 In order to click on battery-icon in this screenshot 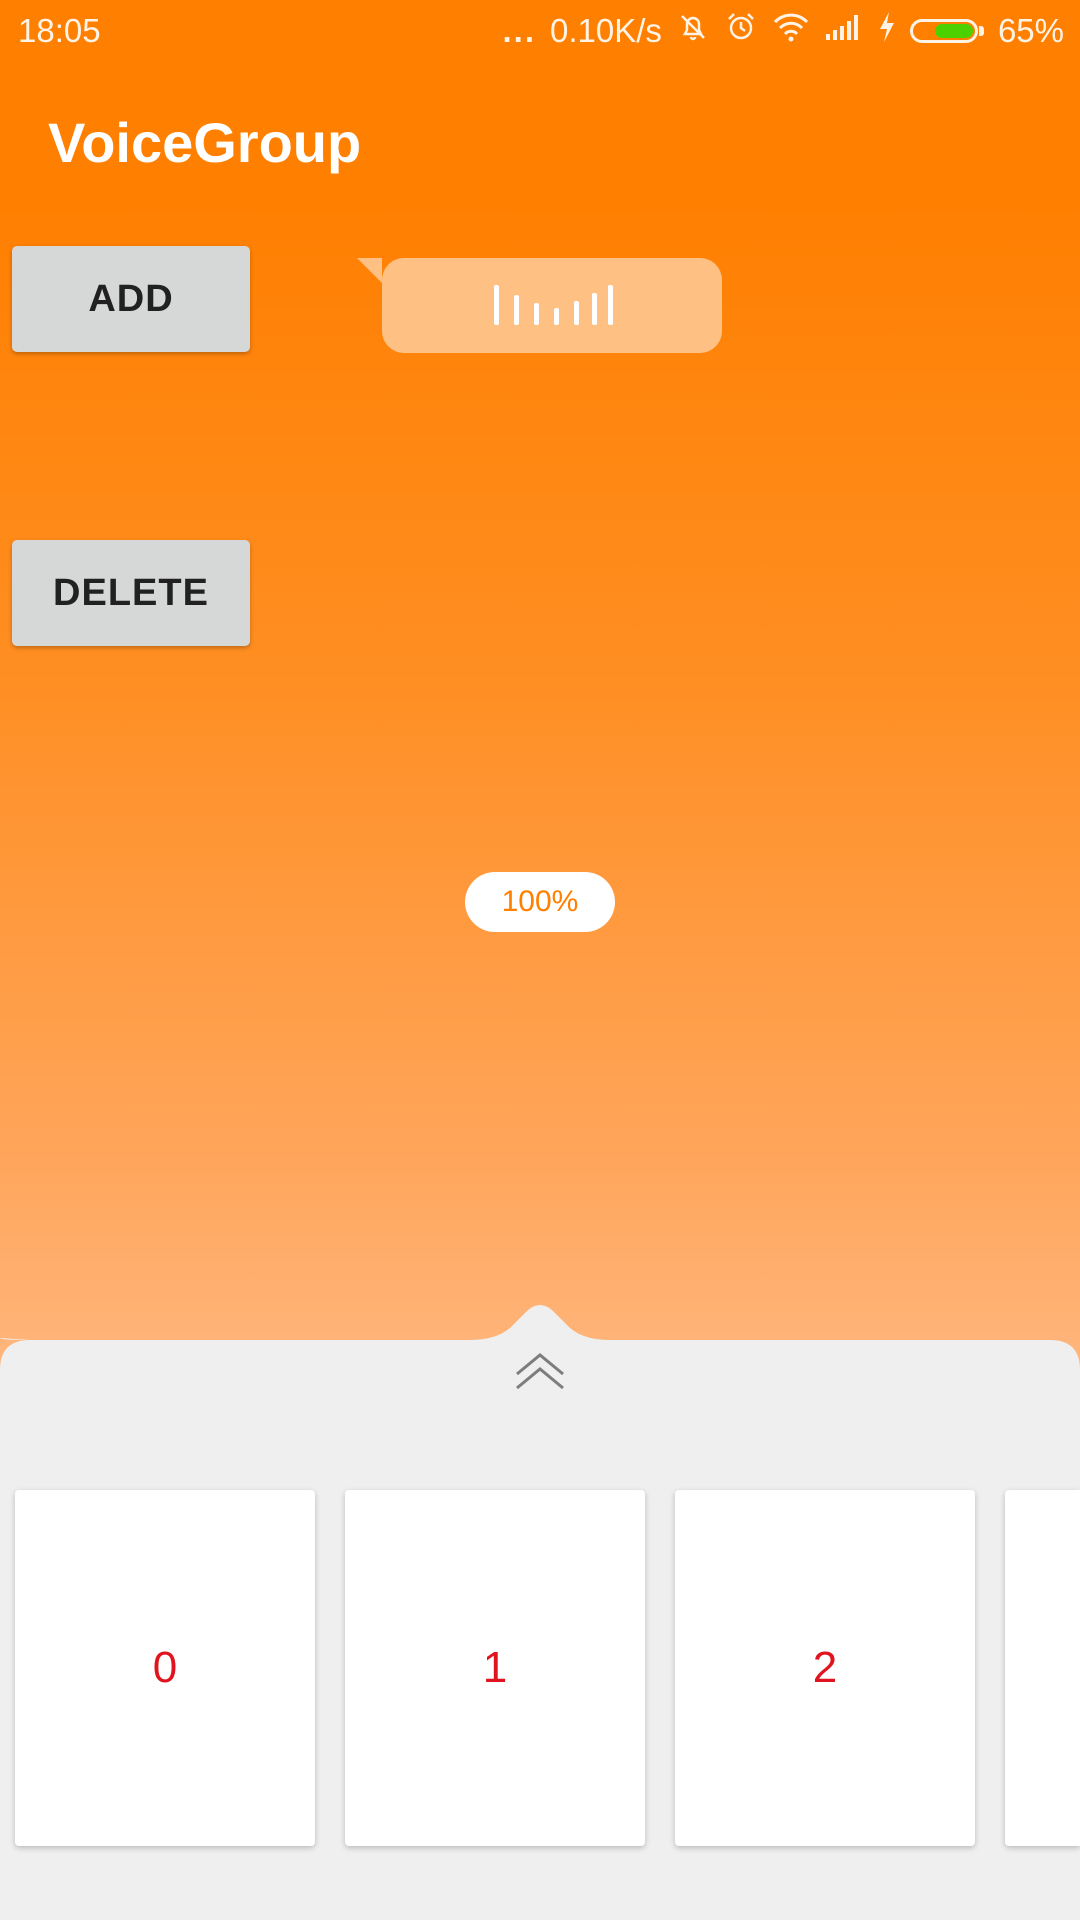, I will do `click(946, 31)`.